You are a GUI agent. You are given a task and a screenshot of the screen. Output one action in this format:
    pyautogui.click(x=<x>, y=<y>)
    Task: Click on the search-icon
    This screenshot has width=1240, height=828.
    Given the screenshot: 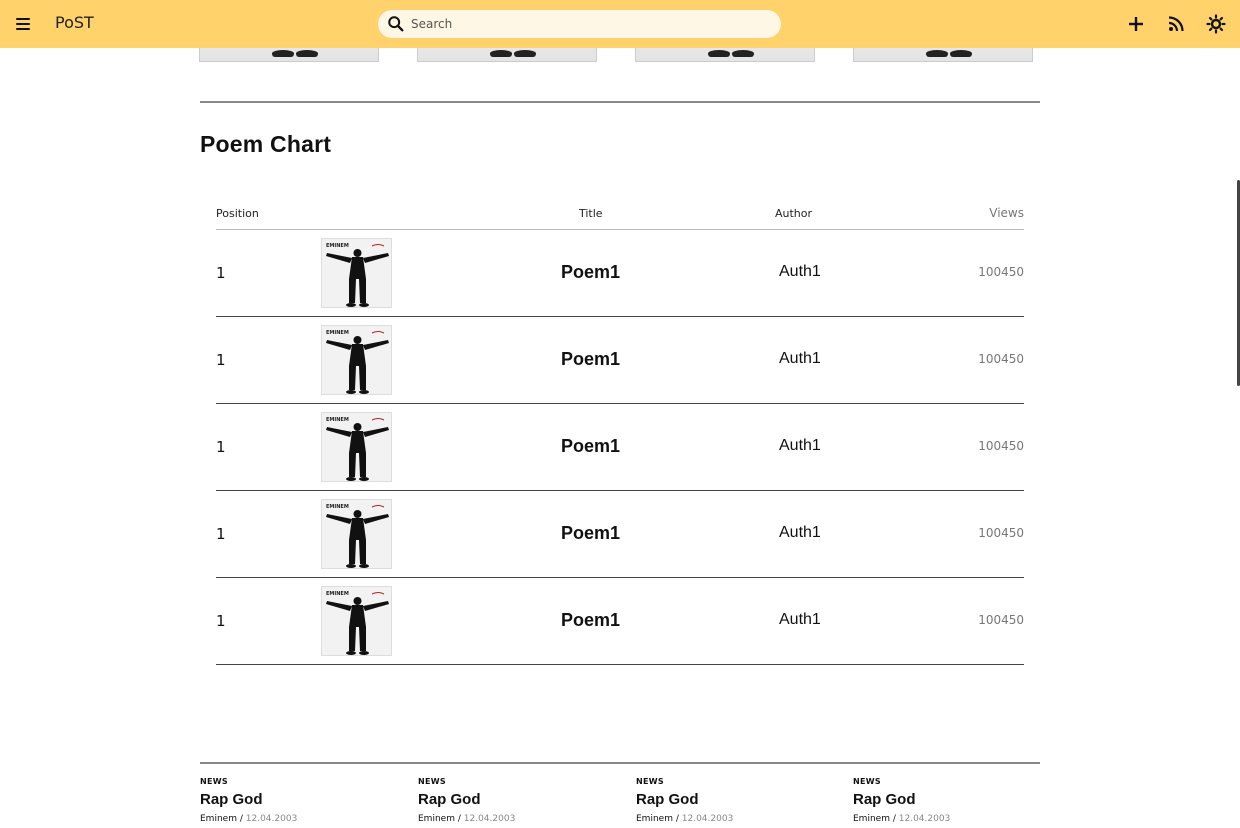 What is the action you would take?
    pyautogui.click(x=396, y=24)
    